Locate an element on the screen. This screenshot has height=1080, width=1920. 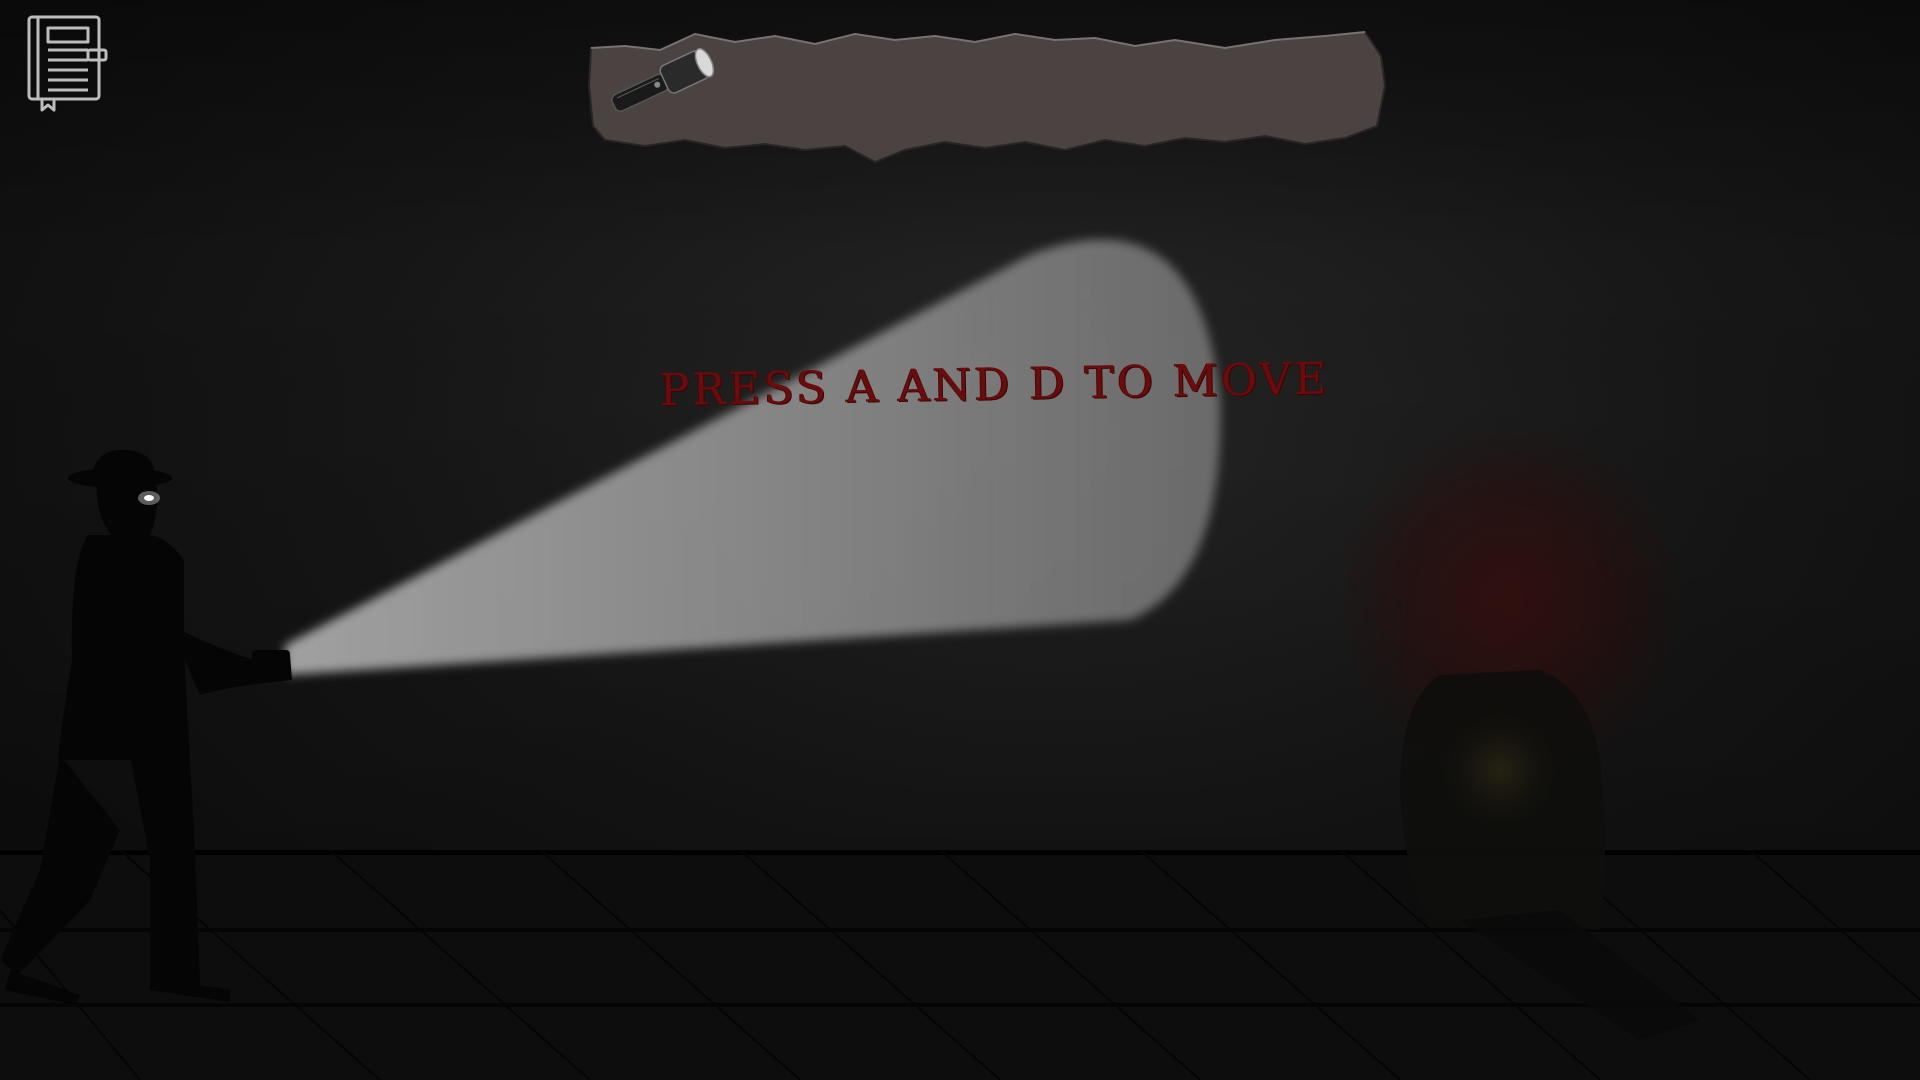
journal-button is located at coordinates (68, 63).